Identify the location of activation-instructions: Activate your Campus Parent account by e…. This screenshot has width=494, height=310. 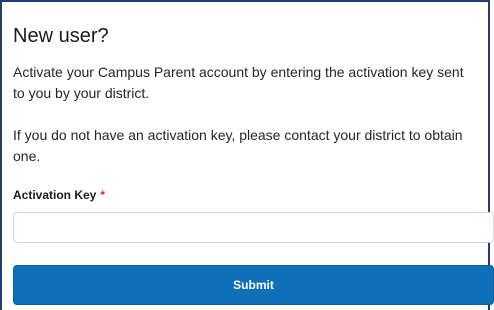
(238, 82).